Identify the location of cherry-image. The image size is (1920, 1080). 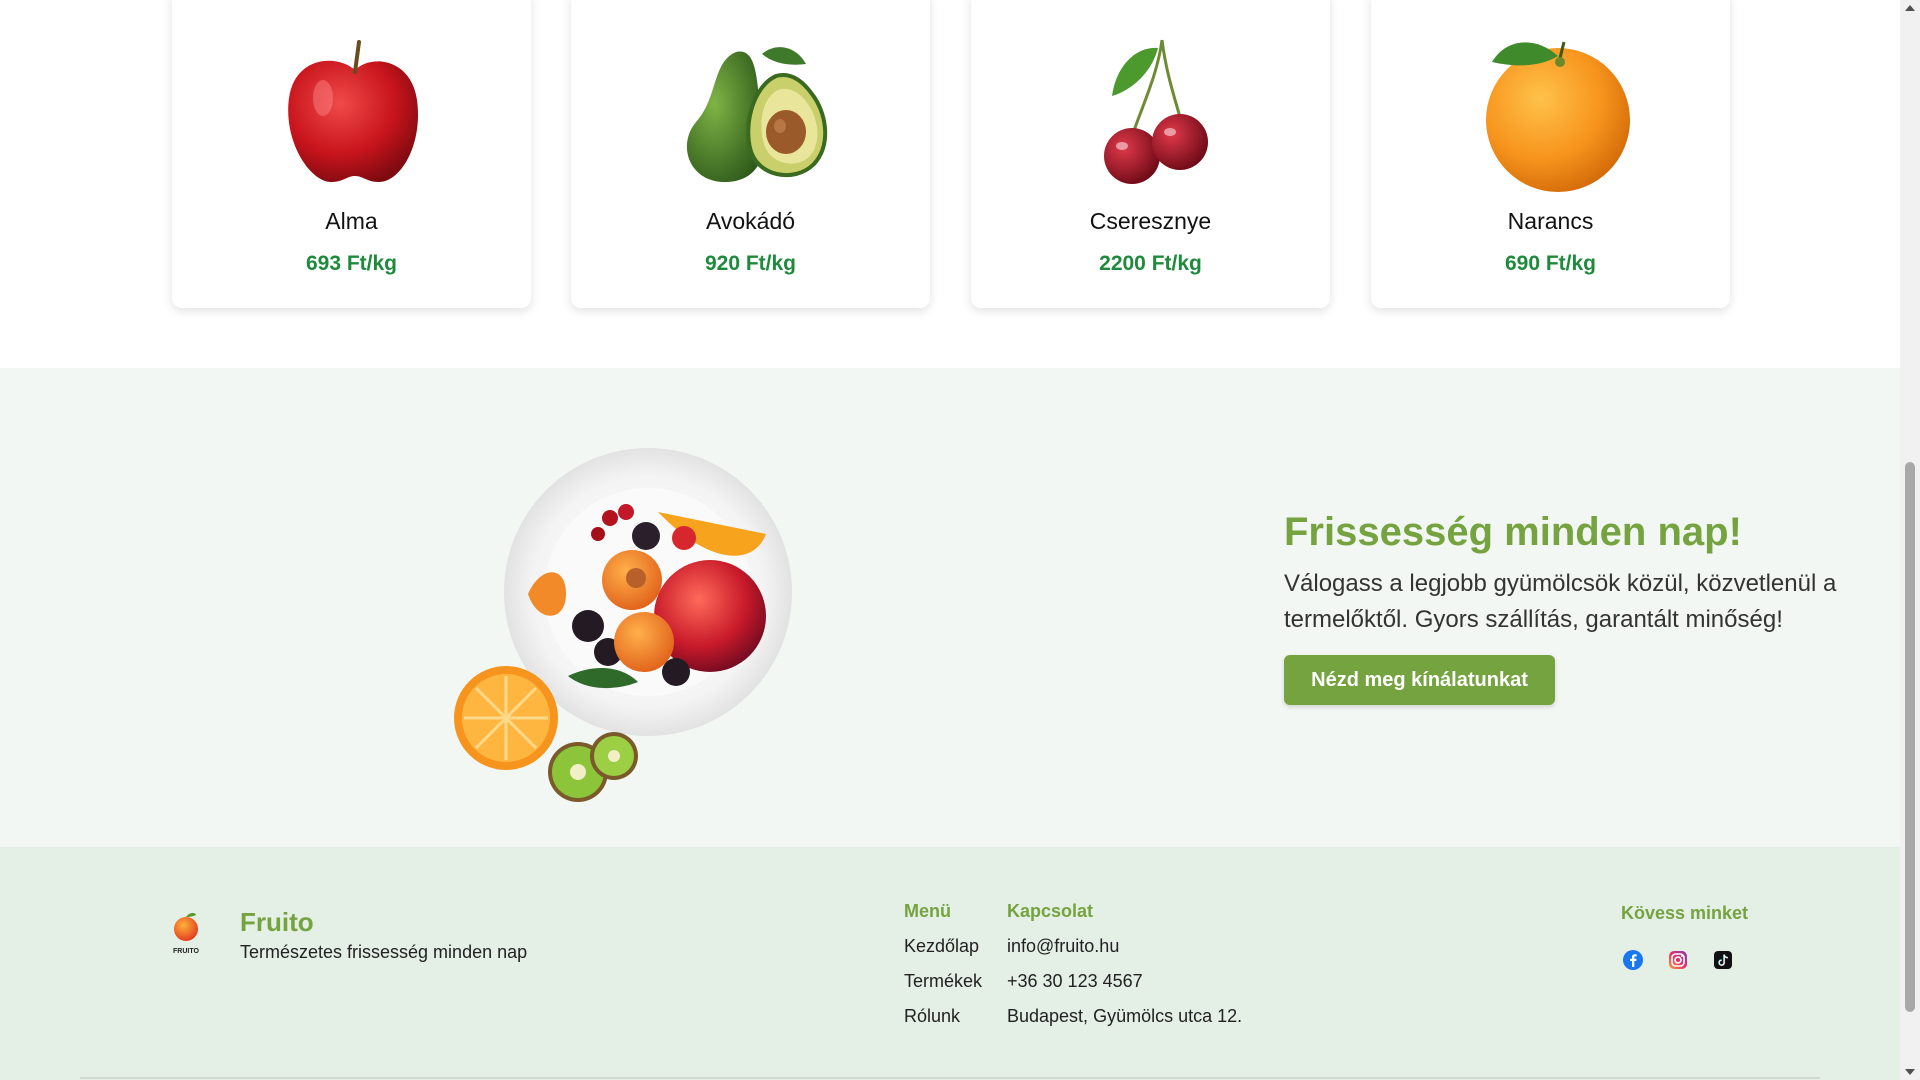
(1155, 111).